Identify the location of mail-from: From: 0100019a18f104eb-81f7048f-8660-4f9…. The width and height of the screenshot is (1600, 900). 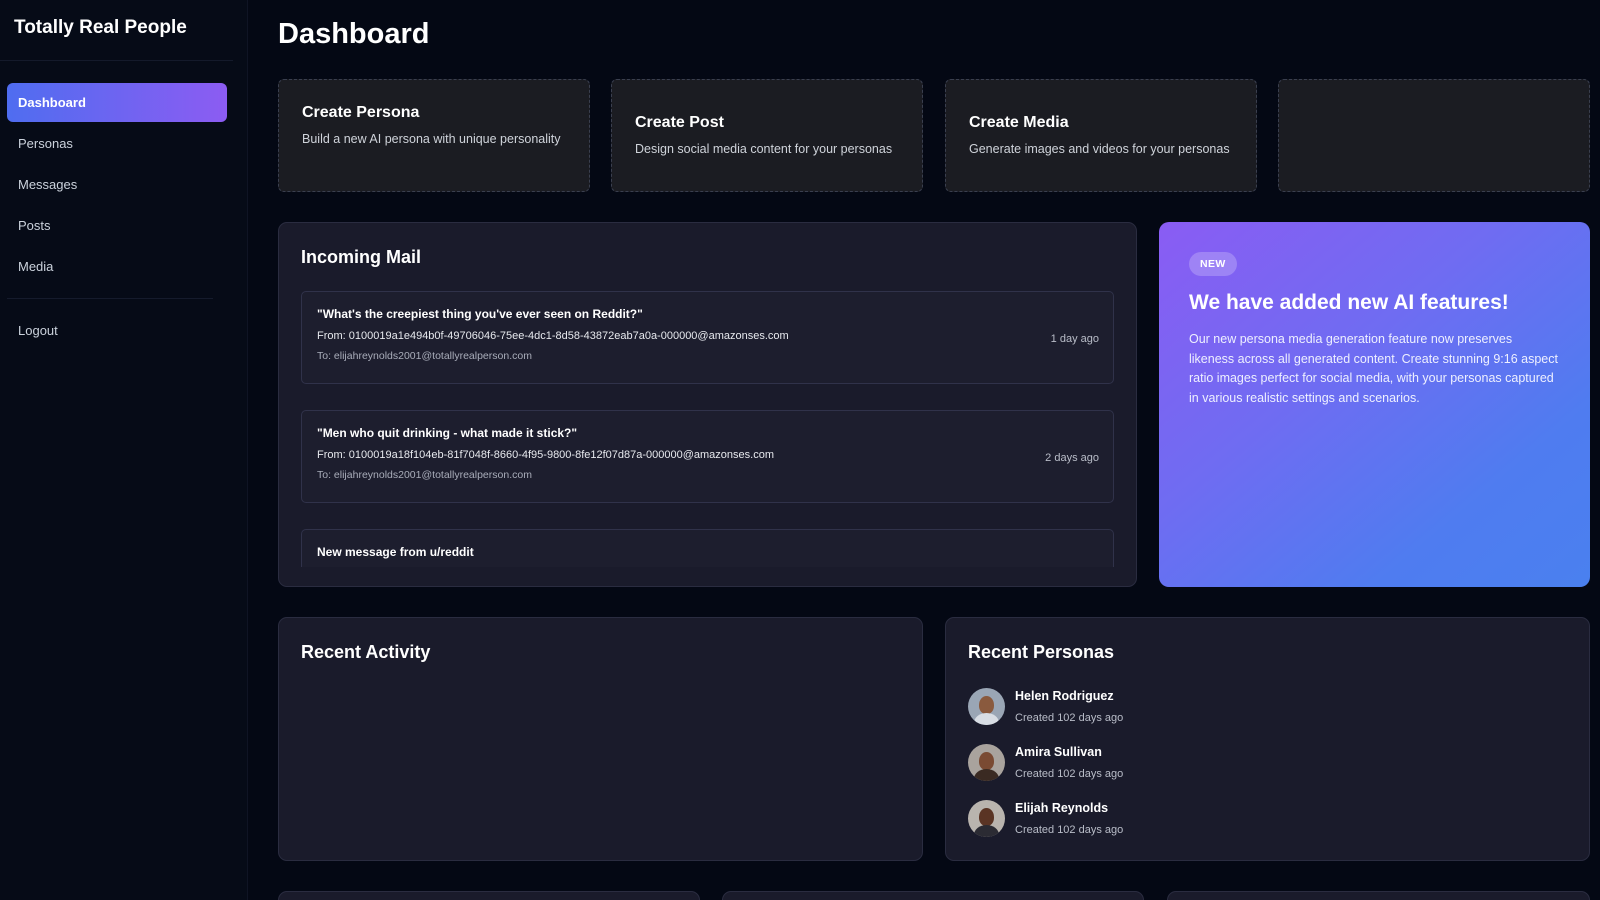
(545, 455).